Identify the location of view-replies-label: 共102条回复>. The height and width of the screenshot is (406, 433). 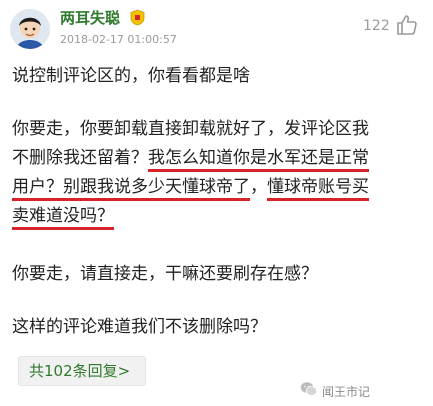
(80, 371).